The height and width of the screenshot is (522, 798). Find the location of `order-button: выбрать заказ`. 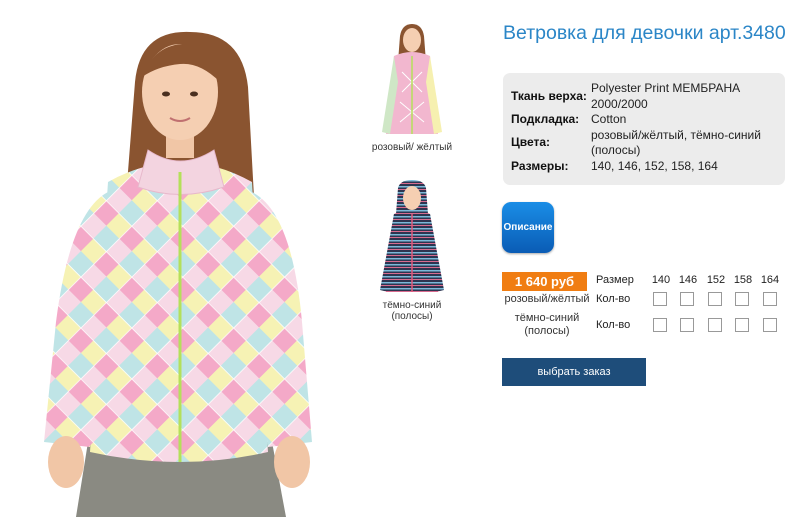

order-button: выбрать заказ is located at coordinates (574, 372).